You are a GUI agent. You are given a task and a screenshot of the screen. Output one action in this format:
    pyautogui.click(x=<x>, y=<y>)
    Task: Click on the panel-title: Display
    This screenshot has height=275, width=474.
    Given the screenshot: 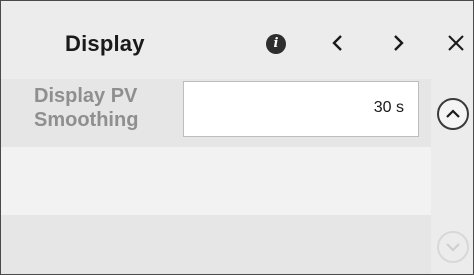 What is the action you would take?
    pyautogui.click(x=105, y=43)
    